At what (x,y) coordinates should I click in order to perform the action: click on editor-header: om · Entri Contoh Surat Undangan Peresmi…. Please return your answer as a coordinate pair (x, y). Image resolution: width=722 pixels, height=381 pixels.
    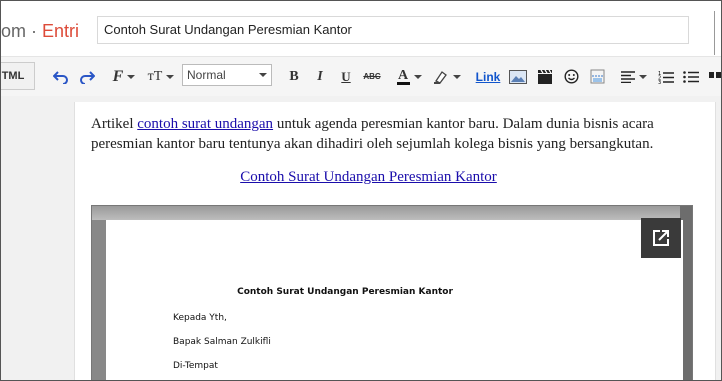
    Looking at the image, I should click on (361, 28).